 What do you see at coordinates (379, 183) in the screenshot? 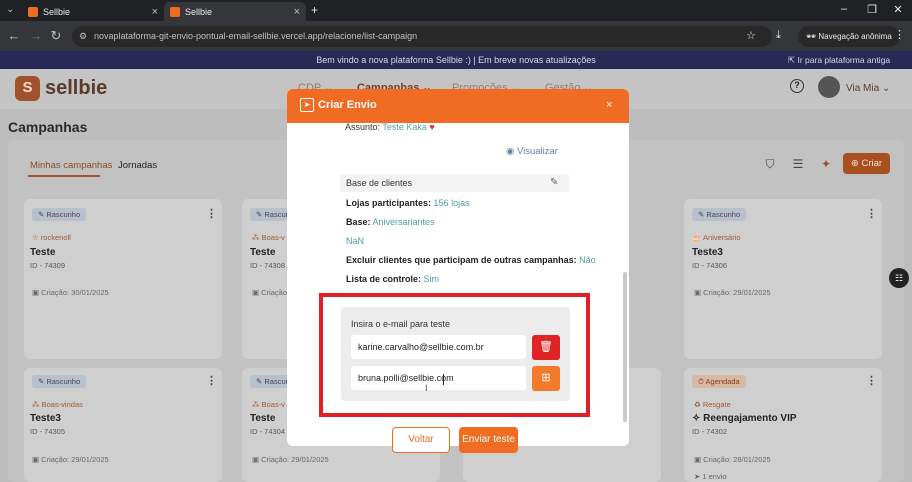
I see `customer-base-title: Base de clientes` at bounding box center [379, 183].